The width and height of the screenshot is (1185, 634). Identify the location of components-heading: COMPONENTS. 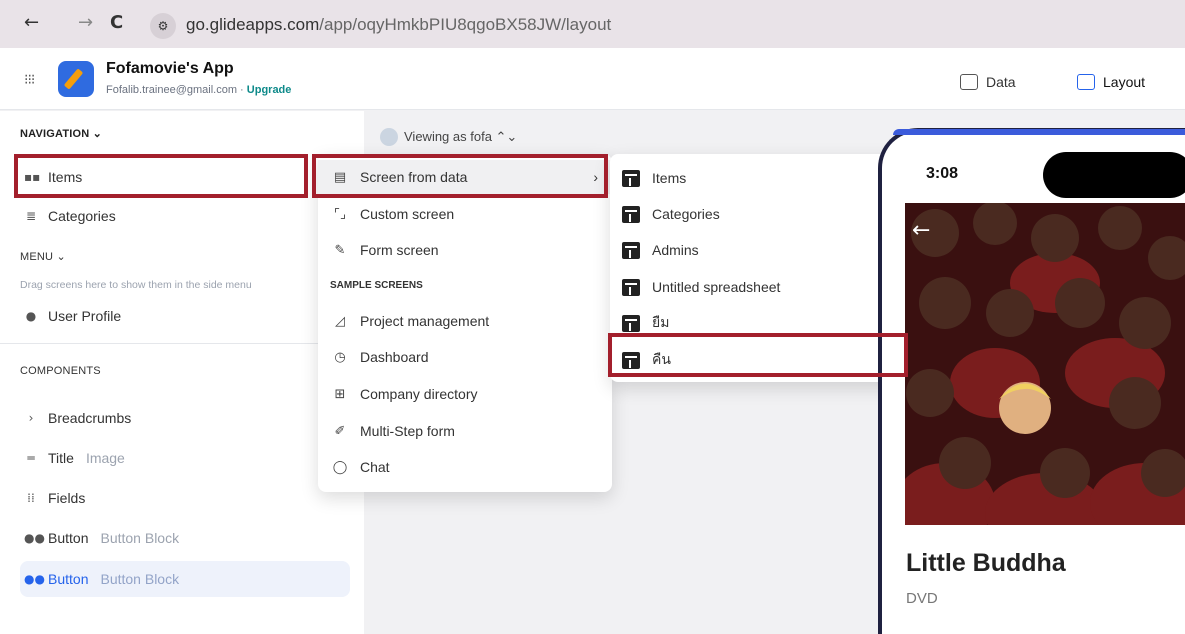
(60, 371).